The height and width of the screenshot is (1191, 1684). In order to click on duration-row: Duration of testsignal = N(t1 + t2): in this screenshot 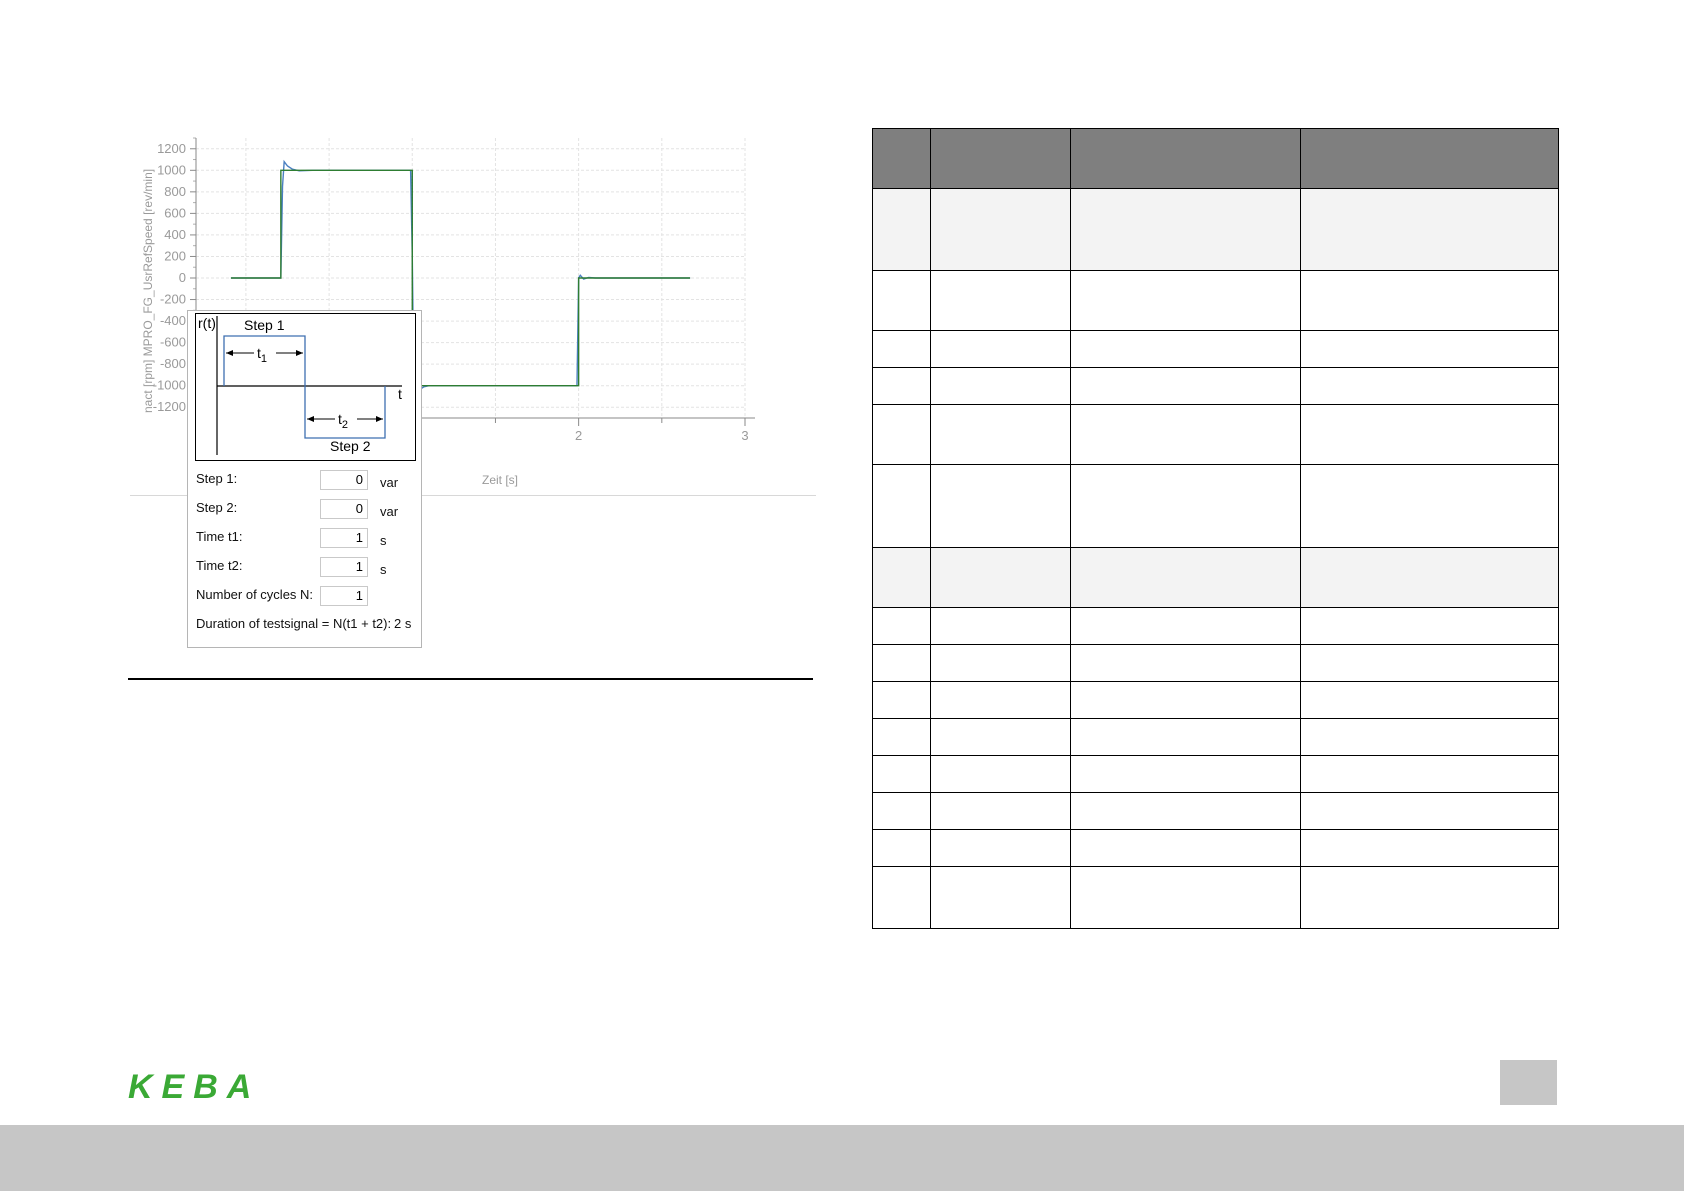, I will do `click(306, 623)`.